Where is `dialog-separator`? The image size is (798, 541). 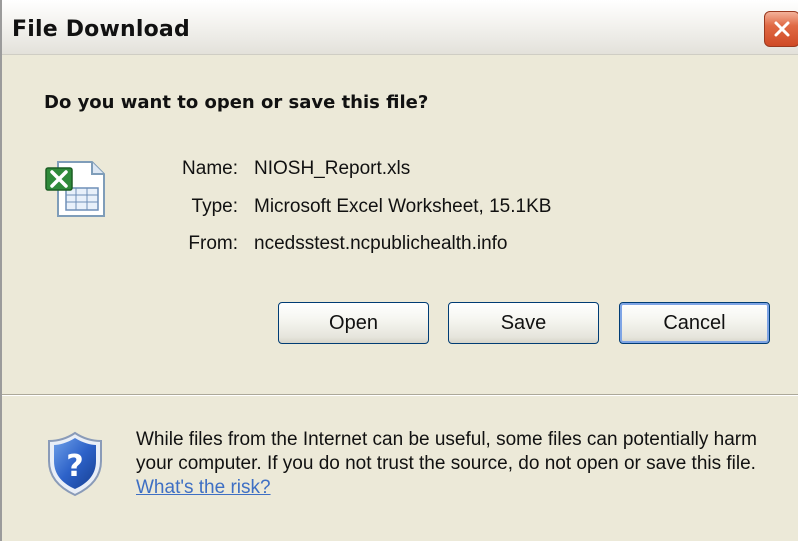 dialog-separator is located at coordinates (400, 395).